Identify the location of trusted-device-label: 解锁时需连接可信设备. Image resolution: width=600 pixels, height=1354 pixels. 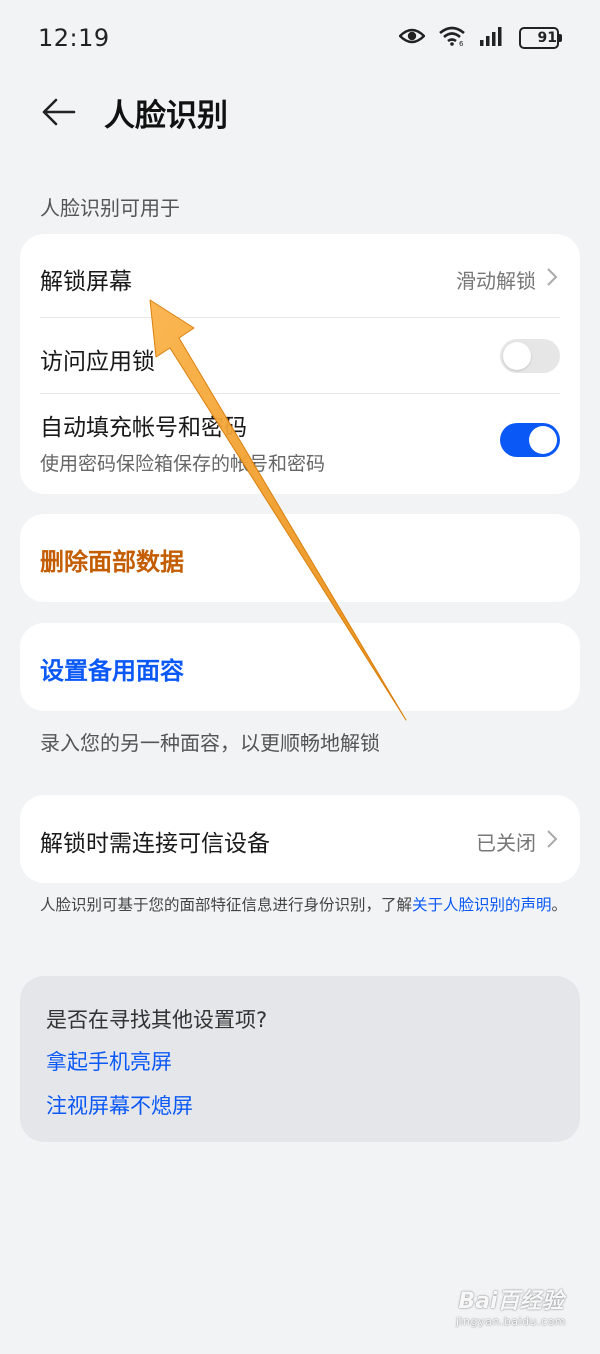
(155, 844).